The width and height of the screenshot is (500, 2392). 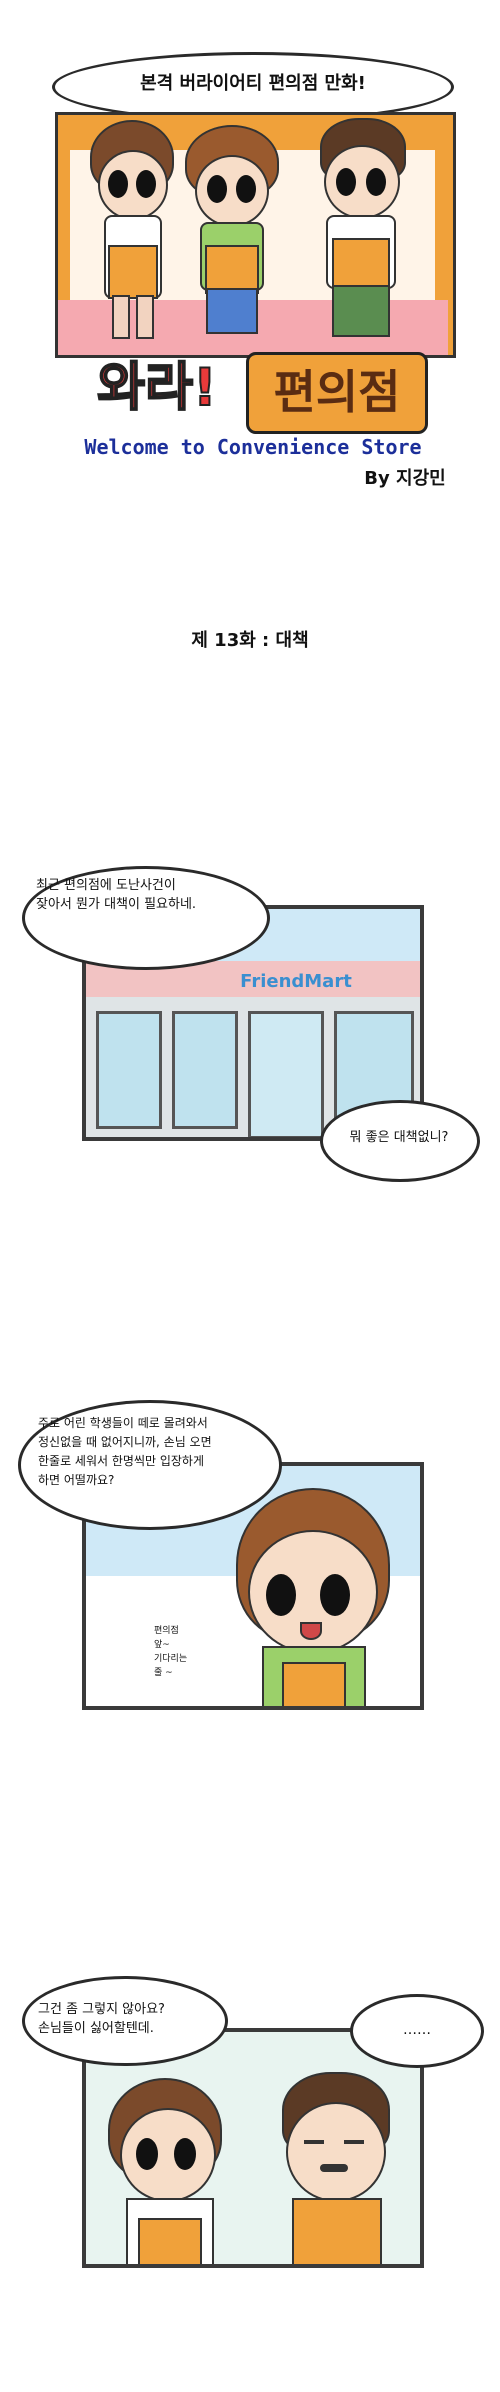 I want to click on cover-subtitle: Welcome to Convenience Store, so click(x=253, y=447).